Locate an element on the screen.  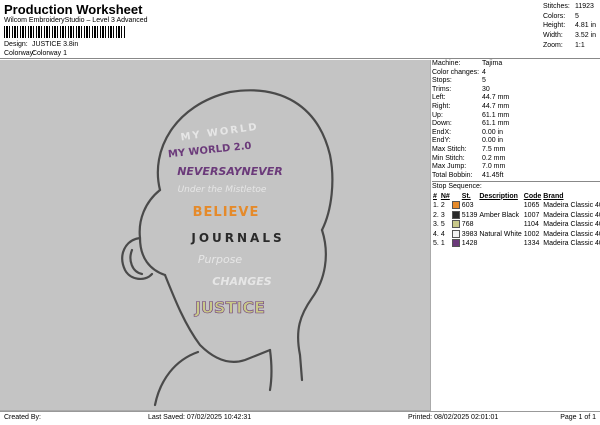
created-by: Created By: is located at coordinates (22, 417).